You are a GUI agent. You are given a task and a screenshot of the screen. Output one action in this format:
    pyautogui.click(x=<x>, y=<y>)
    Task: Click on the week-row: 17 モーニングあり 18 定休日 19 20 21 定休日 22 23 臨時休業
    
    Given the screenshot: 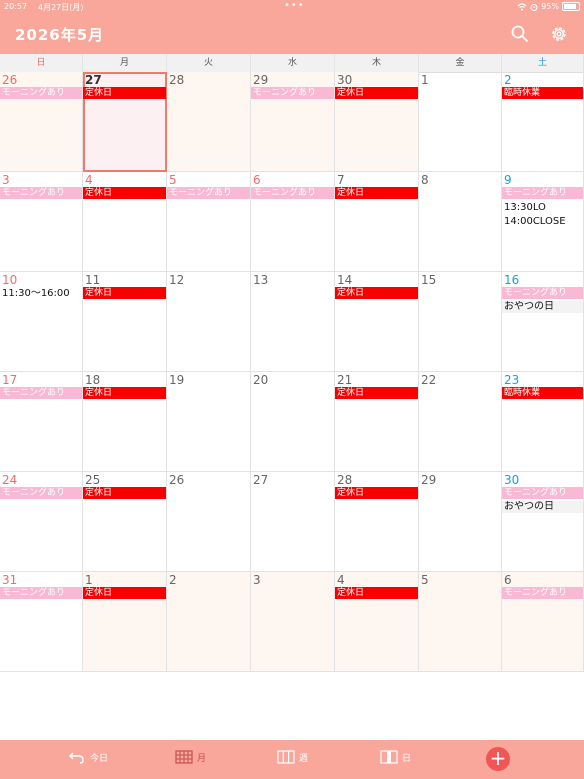 What is the action you would take?
    pyautogui.click(x=292, y=422)
    